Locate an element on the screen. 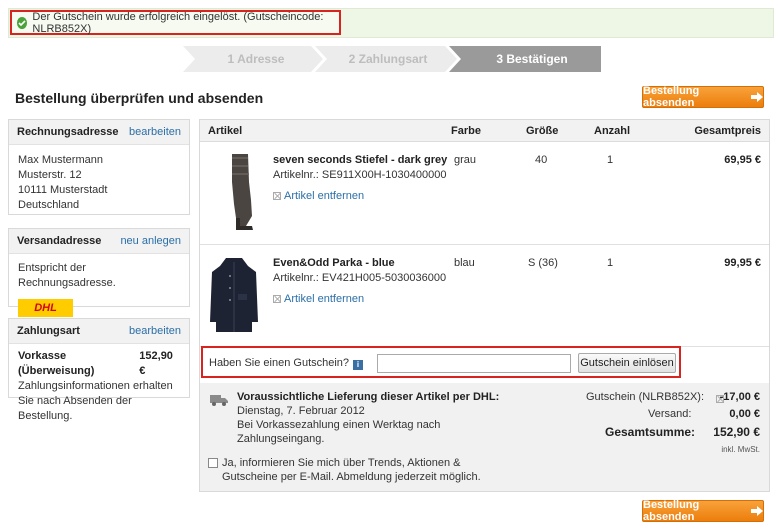 The height and width of the screenshot is (530, 778). billing-title: Rechnungsadresse is located at coordinates (68, 132).